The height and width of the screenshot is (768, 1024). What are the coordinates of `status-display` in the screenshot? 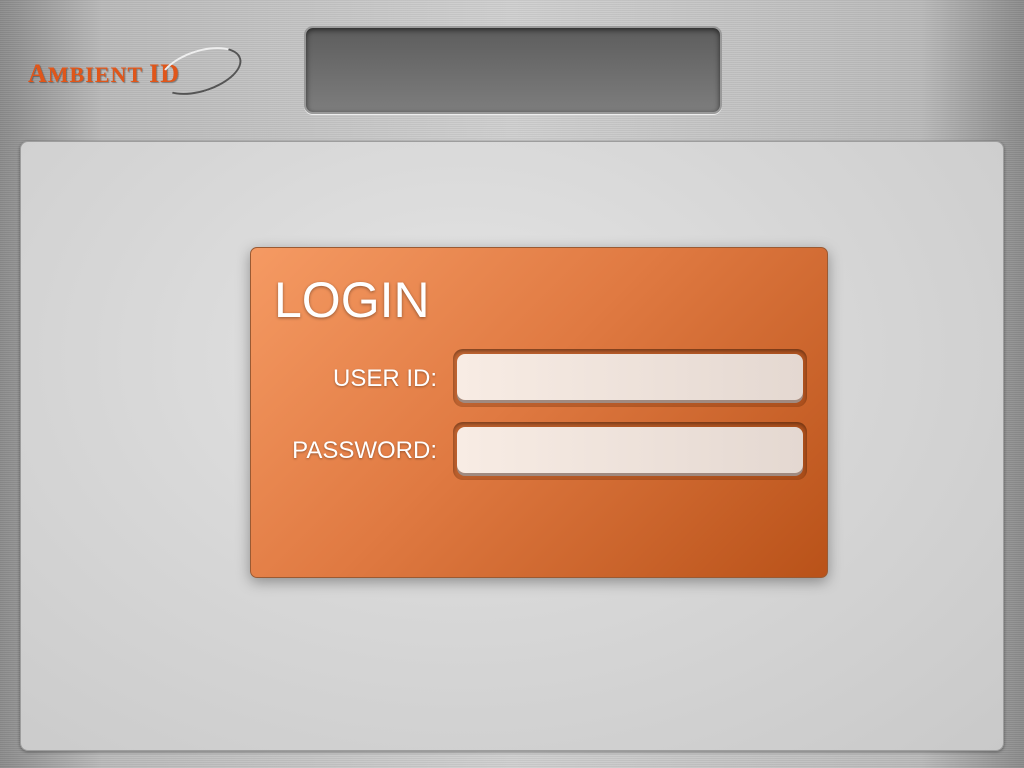 It's located at (513, 70).